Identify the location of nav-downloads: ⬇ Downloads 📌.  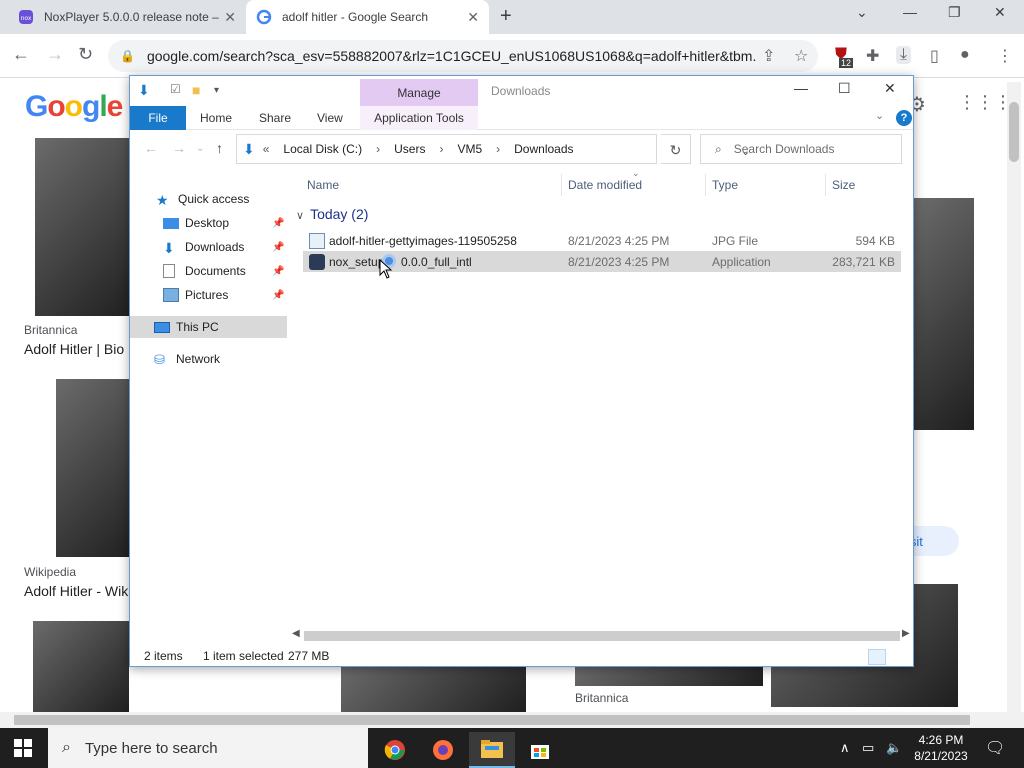
(208, 247).